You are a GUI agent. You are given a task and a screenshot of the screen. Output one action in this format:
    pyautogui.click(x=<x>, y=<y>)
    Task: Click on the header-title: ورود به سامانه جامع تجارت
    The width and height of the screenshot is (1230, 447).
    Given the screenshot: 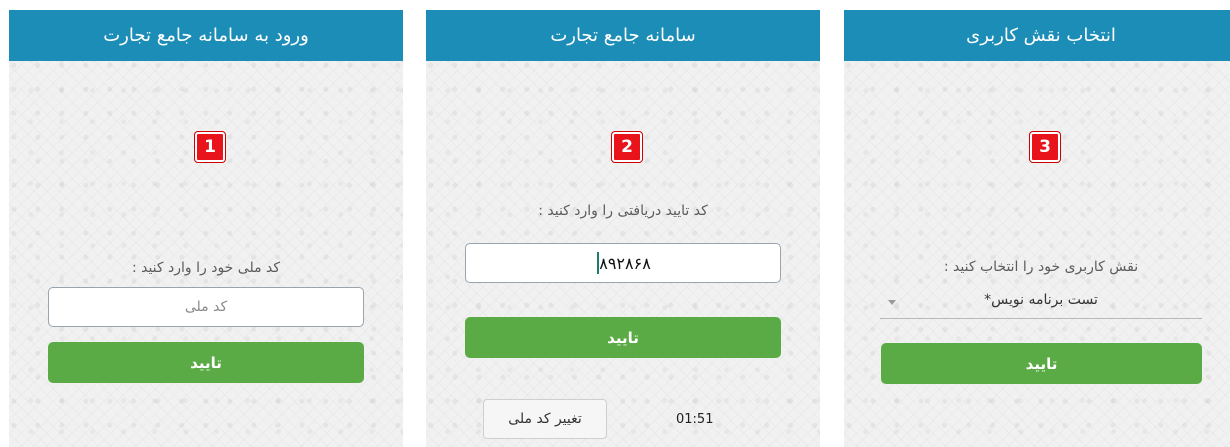 What is the action you would take?
    pyautogui.click(x=206, y=35)
    